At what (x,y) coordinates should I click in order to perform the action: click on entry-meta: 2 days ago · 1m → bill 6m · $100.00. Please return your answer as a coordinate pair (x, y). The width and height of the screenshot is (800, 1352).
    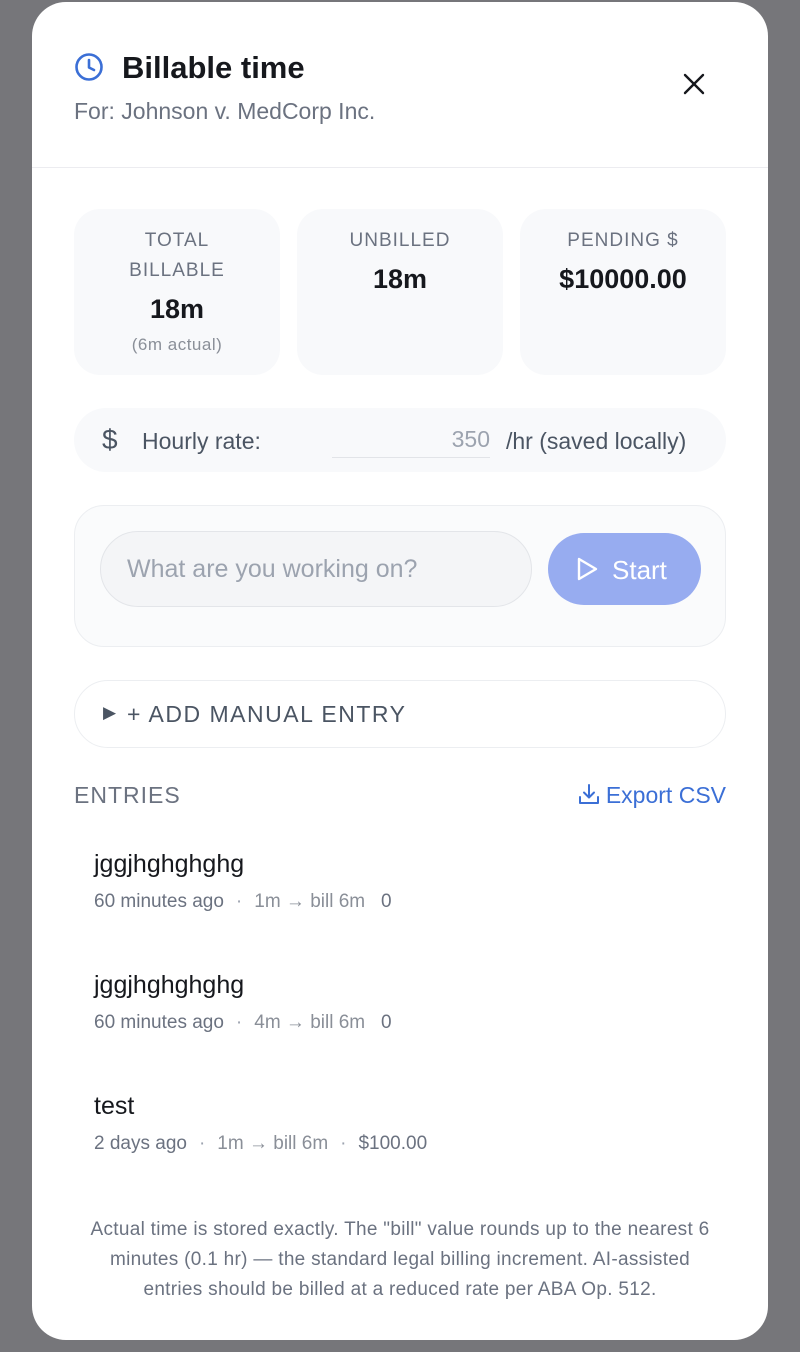
    Looking at the image, I should click on (404, 1144).